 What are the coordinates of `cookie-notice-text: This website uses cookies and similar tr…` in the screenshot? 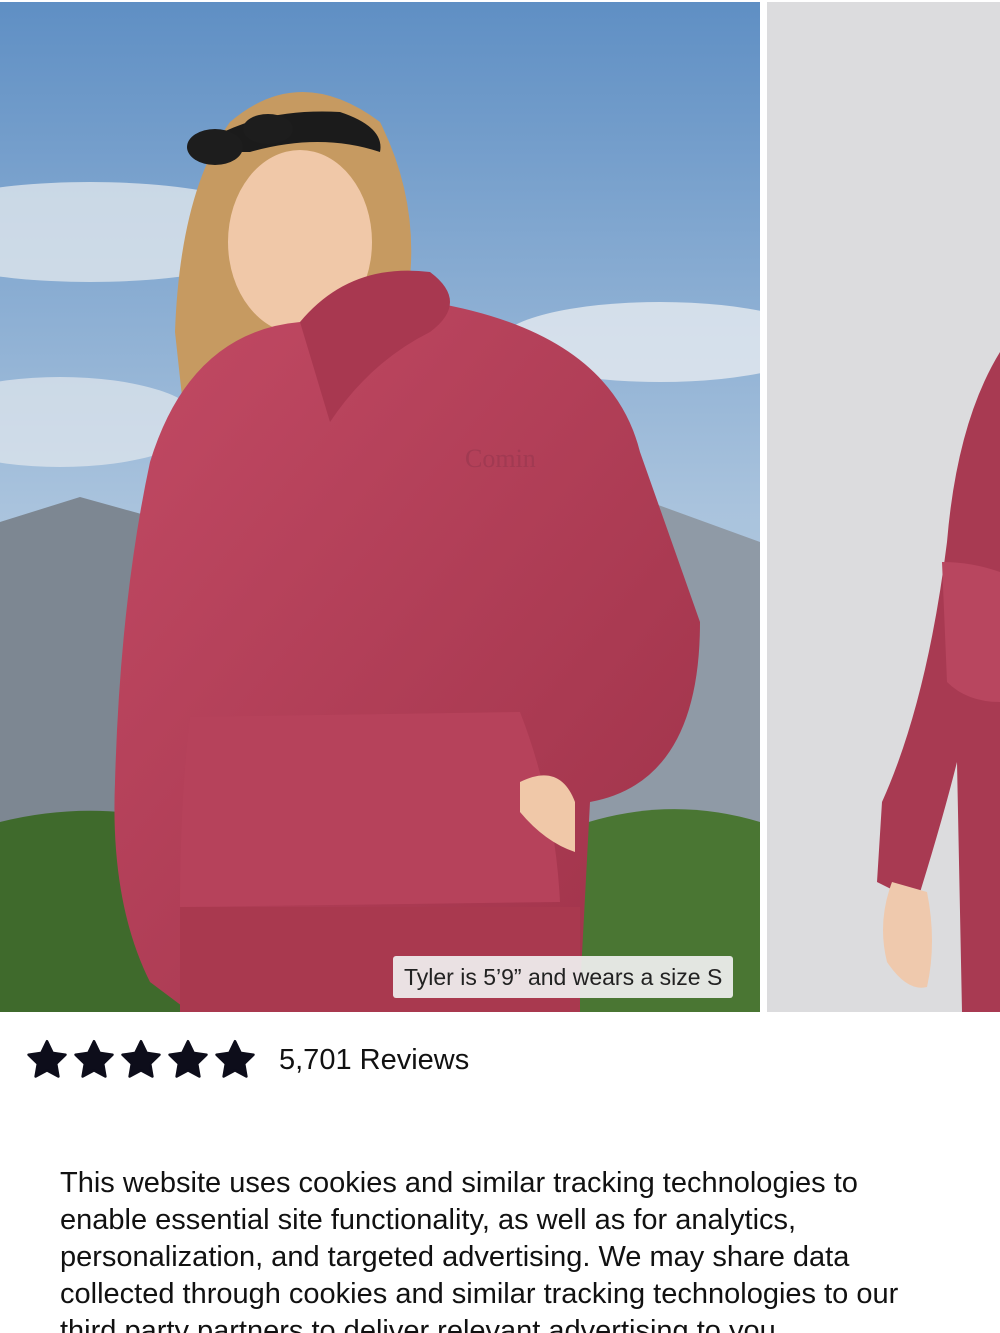 It's located at (479, 1250).